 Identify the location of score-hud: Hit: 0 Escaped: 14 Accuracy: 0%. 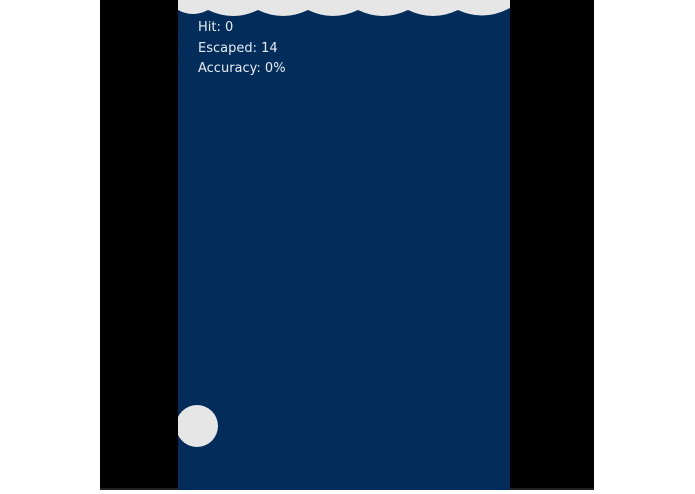
(242, 49).